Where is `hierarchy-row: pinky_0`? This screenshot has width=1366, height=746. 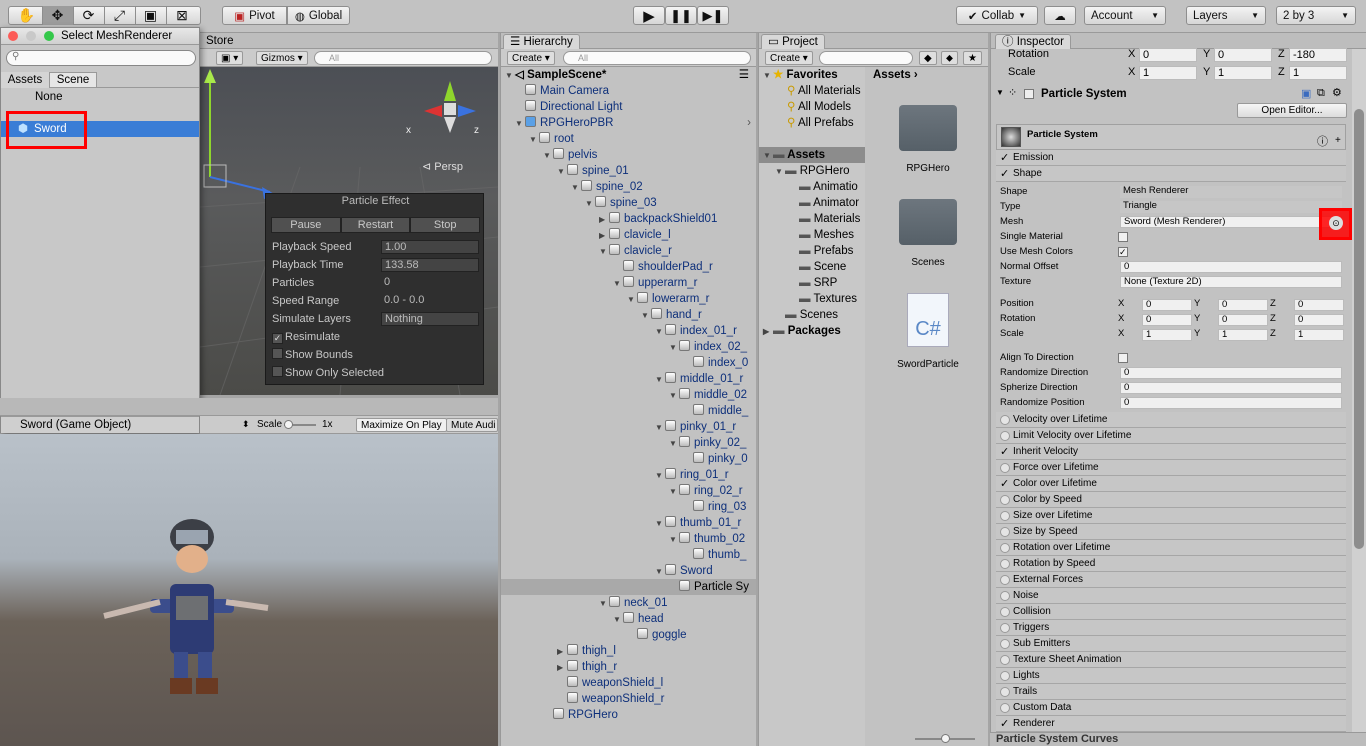
hierarchy-row: pinky_0 is located at coordinates (628, 459).